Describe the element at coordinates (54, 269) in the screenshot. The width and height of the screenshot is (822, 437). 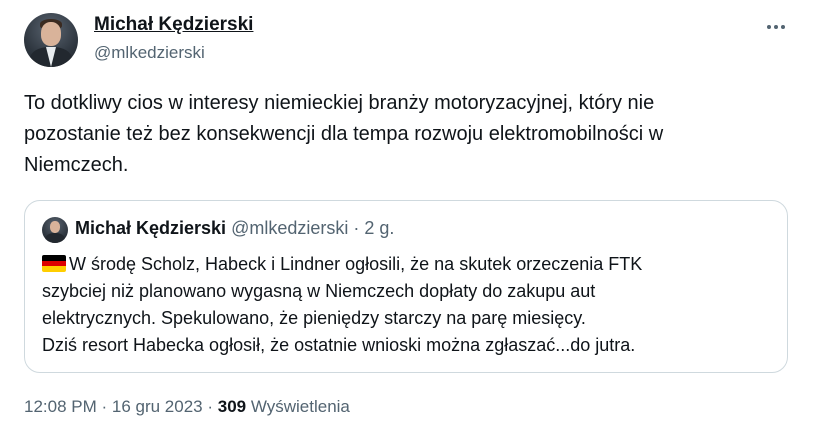
I see `flag-stripe-gold` at that location.